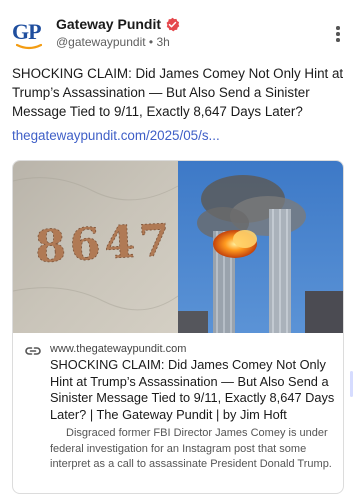 The image size is (357, 500). Describe the element at coordinates (338, 34) in the screenshot. I see `more-vertical-icon` at that location.